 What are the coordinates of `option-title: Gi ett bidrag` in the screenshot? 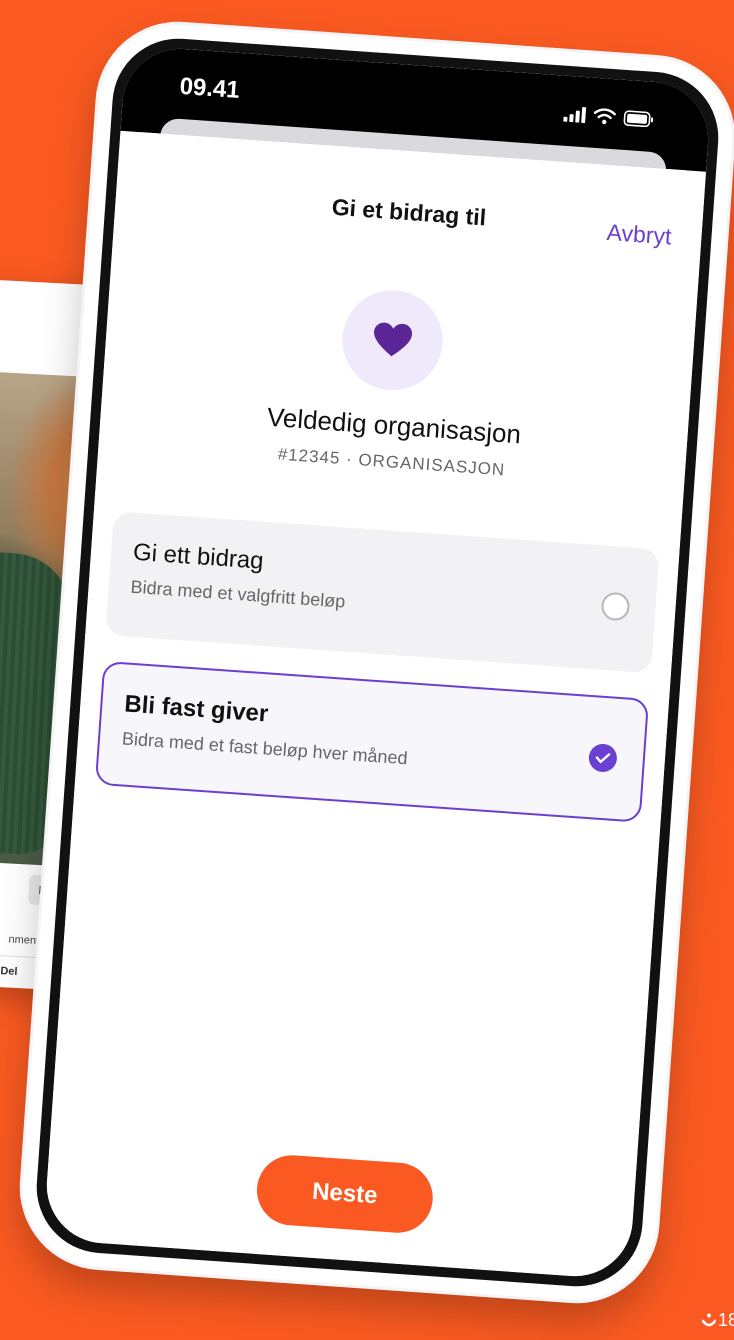 It's located at (198, 556).